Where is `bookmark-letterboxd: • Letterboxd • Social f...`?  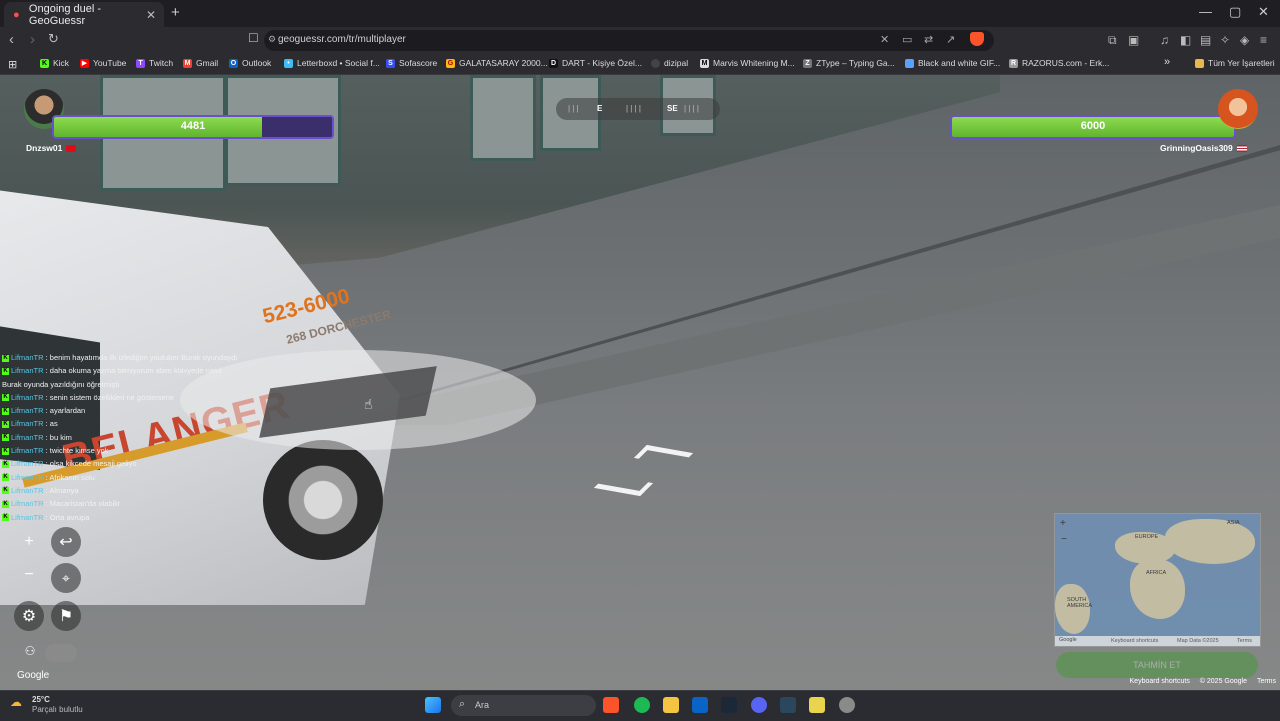
bookmark-letterboxd: • Letterboxd • Social f... is located at coordinates (332, 63).